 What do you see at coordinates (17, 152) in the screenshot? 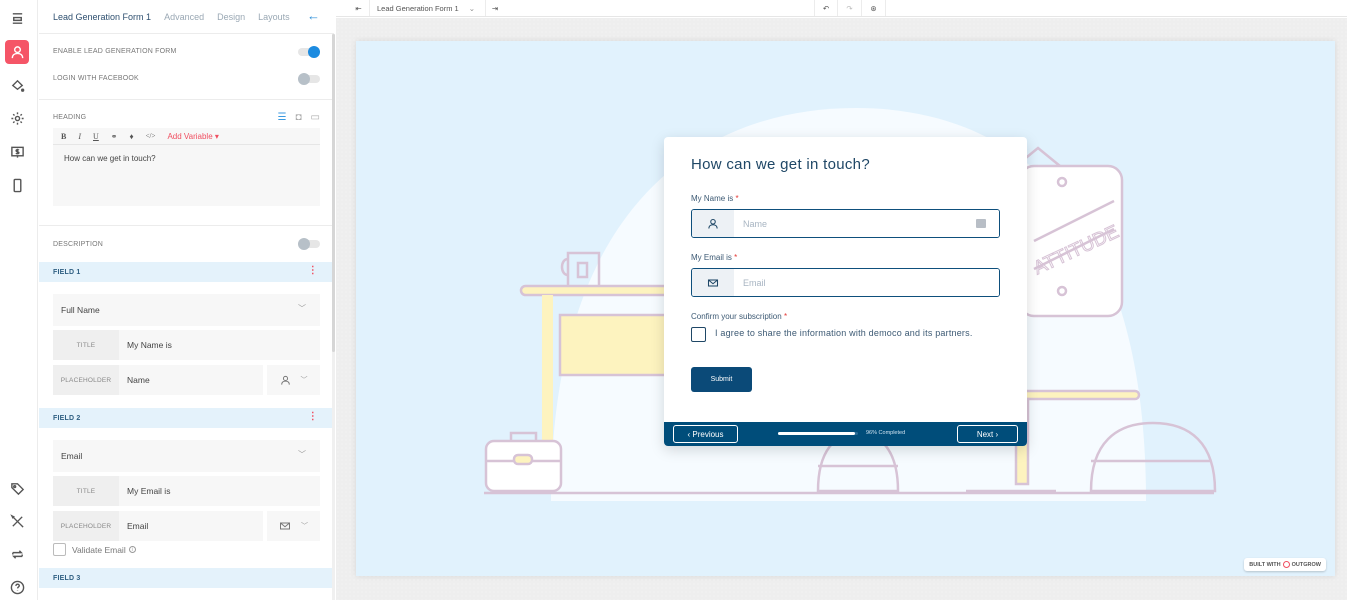
I see `pricing-icon` at bounding box center [17, 152].